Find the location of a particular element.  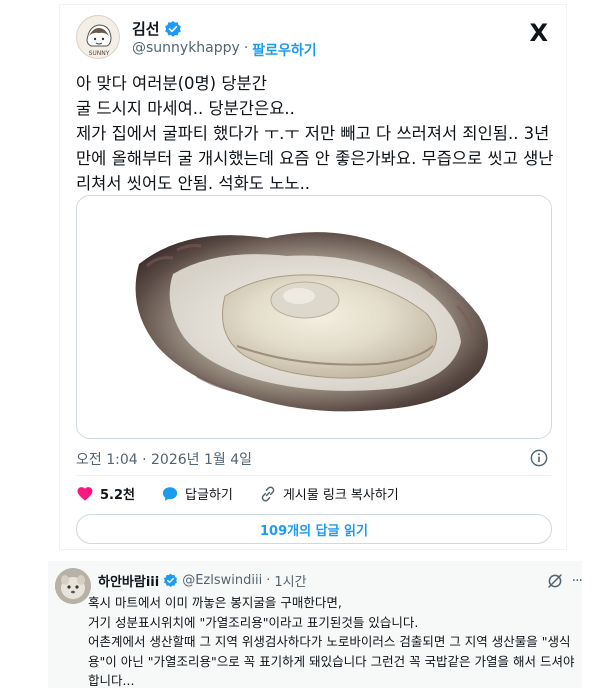

x-logo-icon: X is located at coordinates (538, 33).